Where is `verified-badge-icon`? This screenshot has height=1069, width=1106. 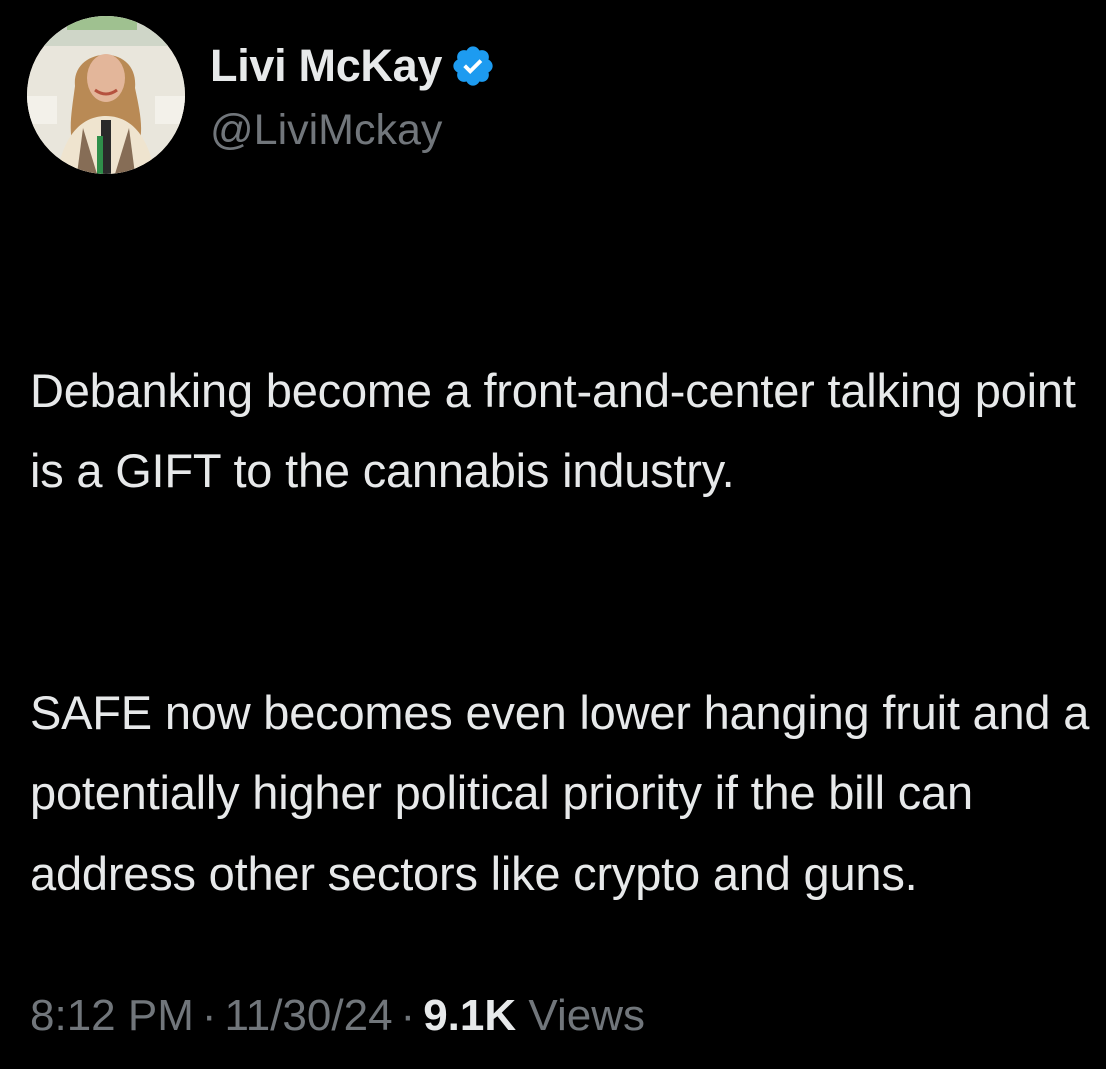
verified-badge-icon is located at coordinates (473, 66).